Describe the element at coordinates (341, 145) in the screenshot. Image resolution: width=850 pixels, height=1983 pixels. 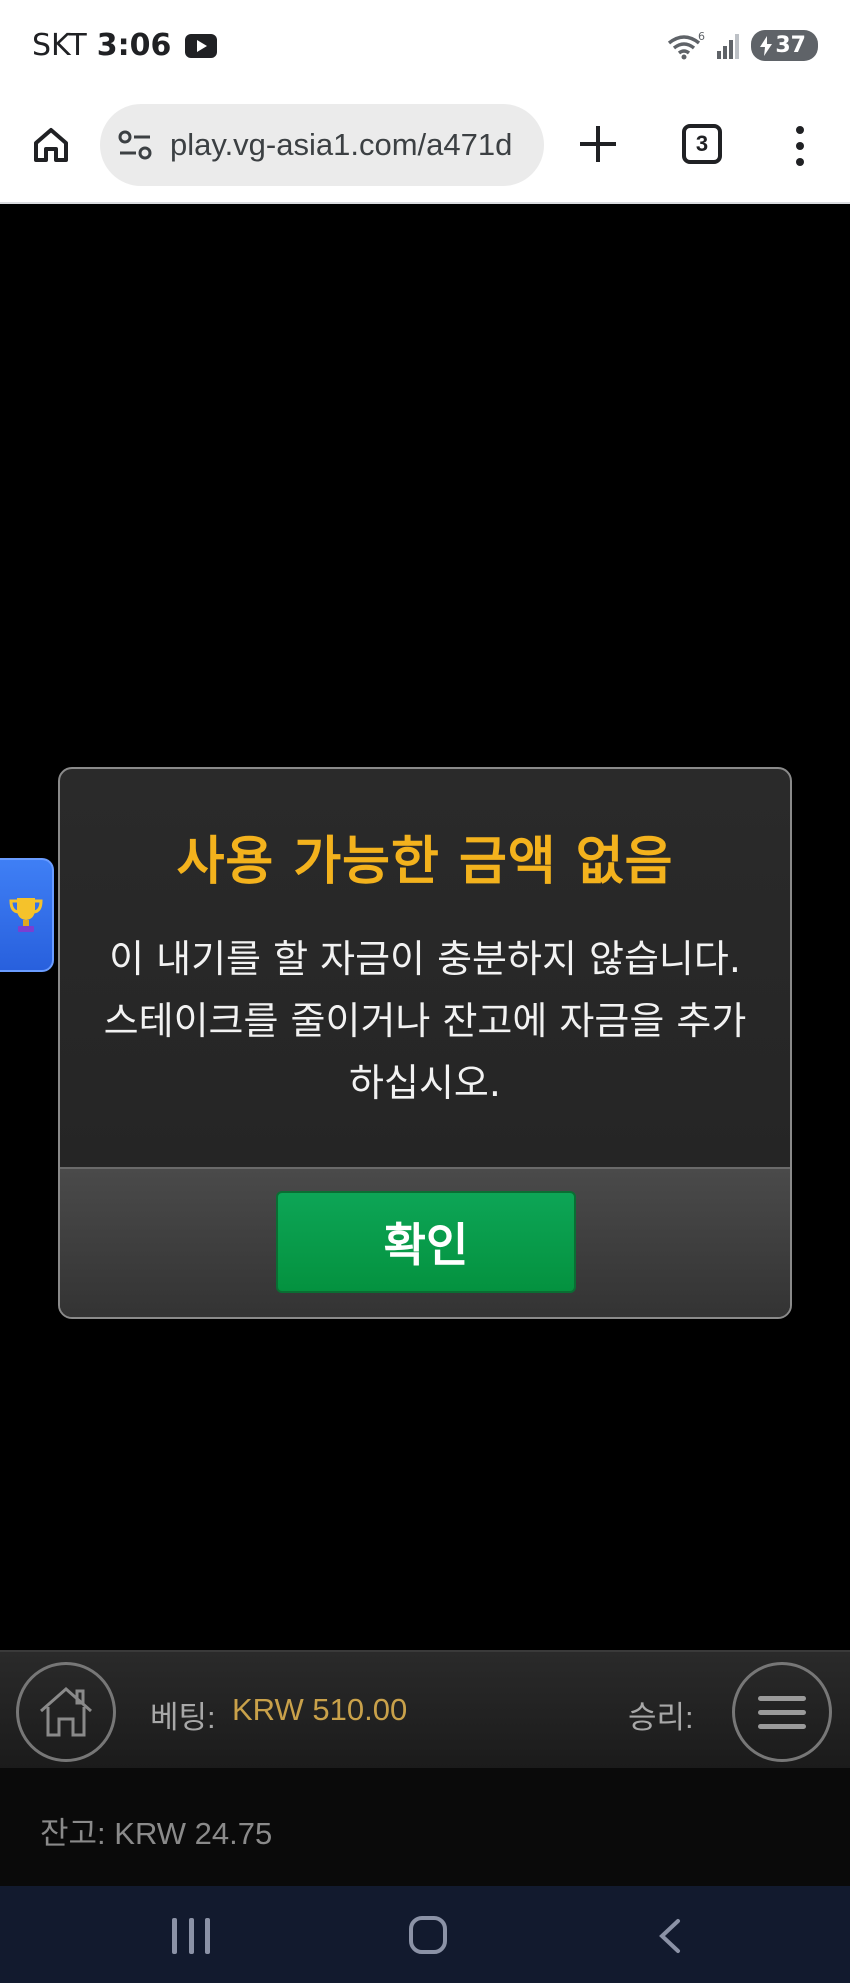
I see `url-text: play.vg-asia1.com/a471d` at that location.